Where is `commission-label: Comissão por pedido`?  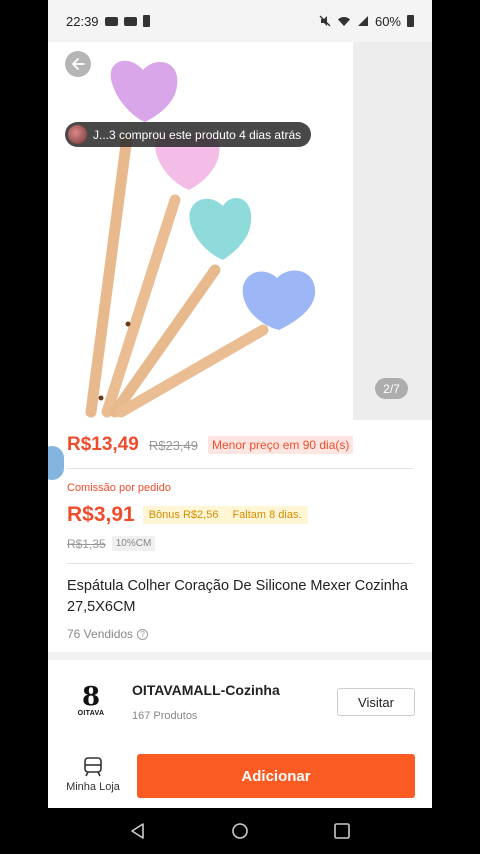
commission-label: Comissão por pedido is located at coordinates (119, 488).